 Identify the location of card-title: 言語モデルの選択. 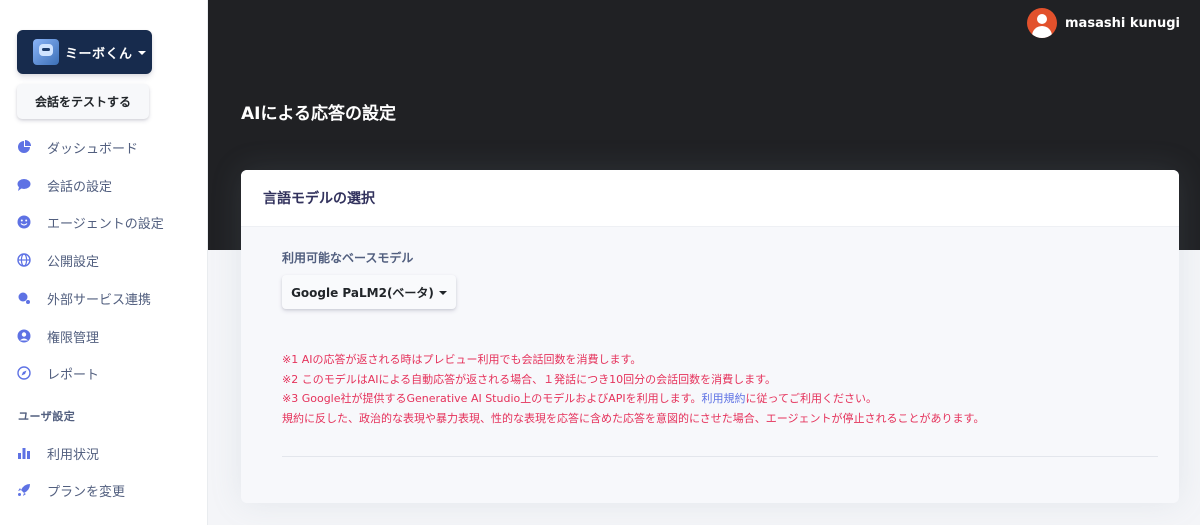
(319, 199).